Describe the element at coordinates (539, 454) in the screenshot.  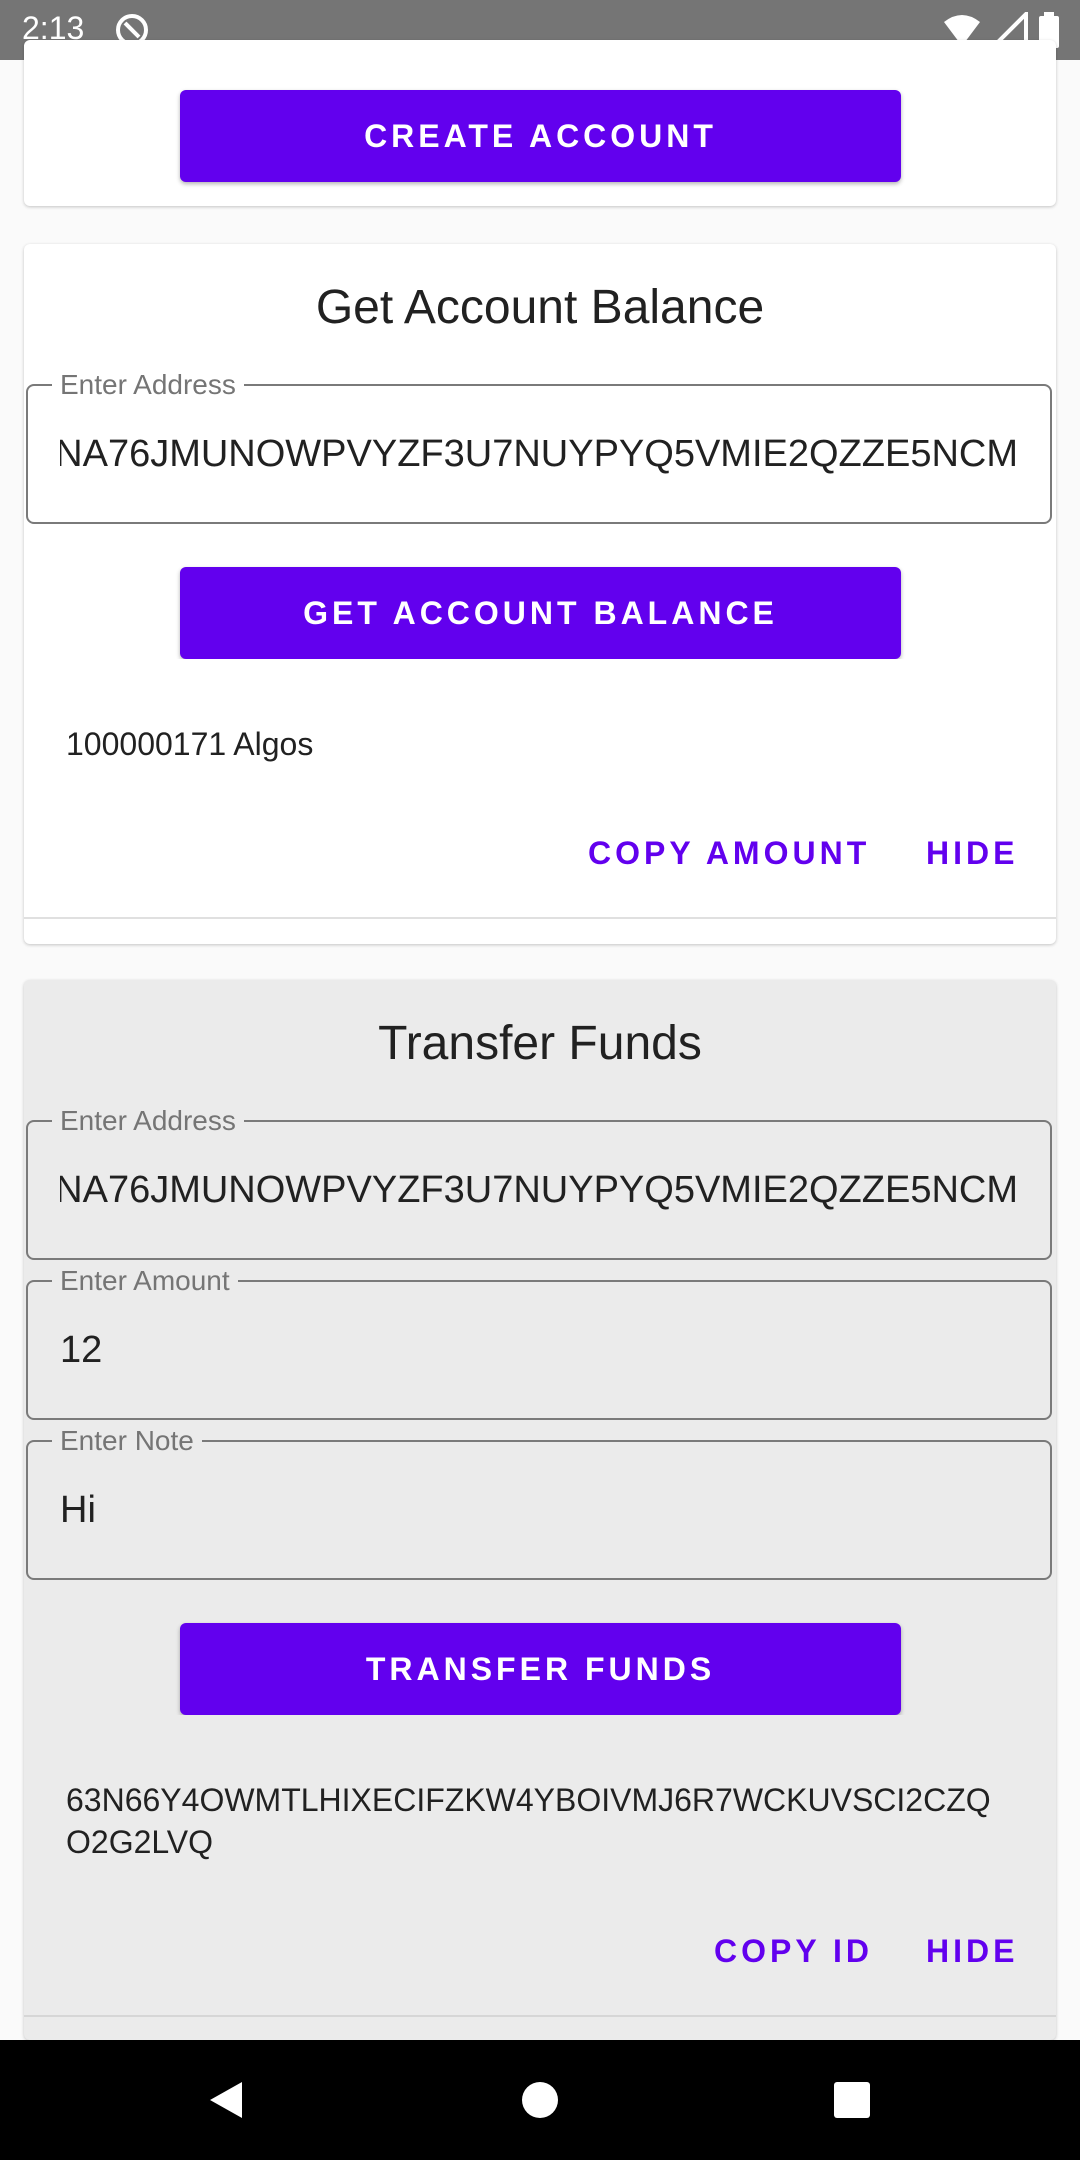
I see `balance-address-input: NA76JMUNOWPVYZF3U7NUYPYQ5VMIE2QZZE5NCM` at that location.